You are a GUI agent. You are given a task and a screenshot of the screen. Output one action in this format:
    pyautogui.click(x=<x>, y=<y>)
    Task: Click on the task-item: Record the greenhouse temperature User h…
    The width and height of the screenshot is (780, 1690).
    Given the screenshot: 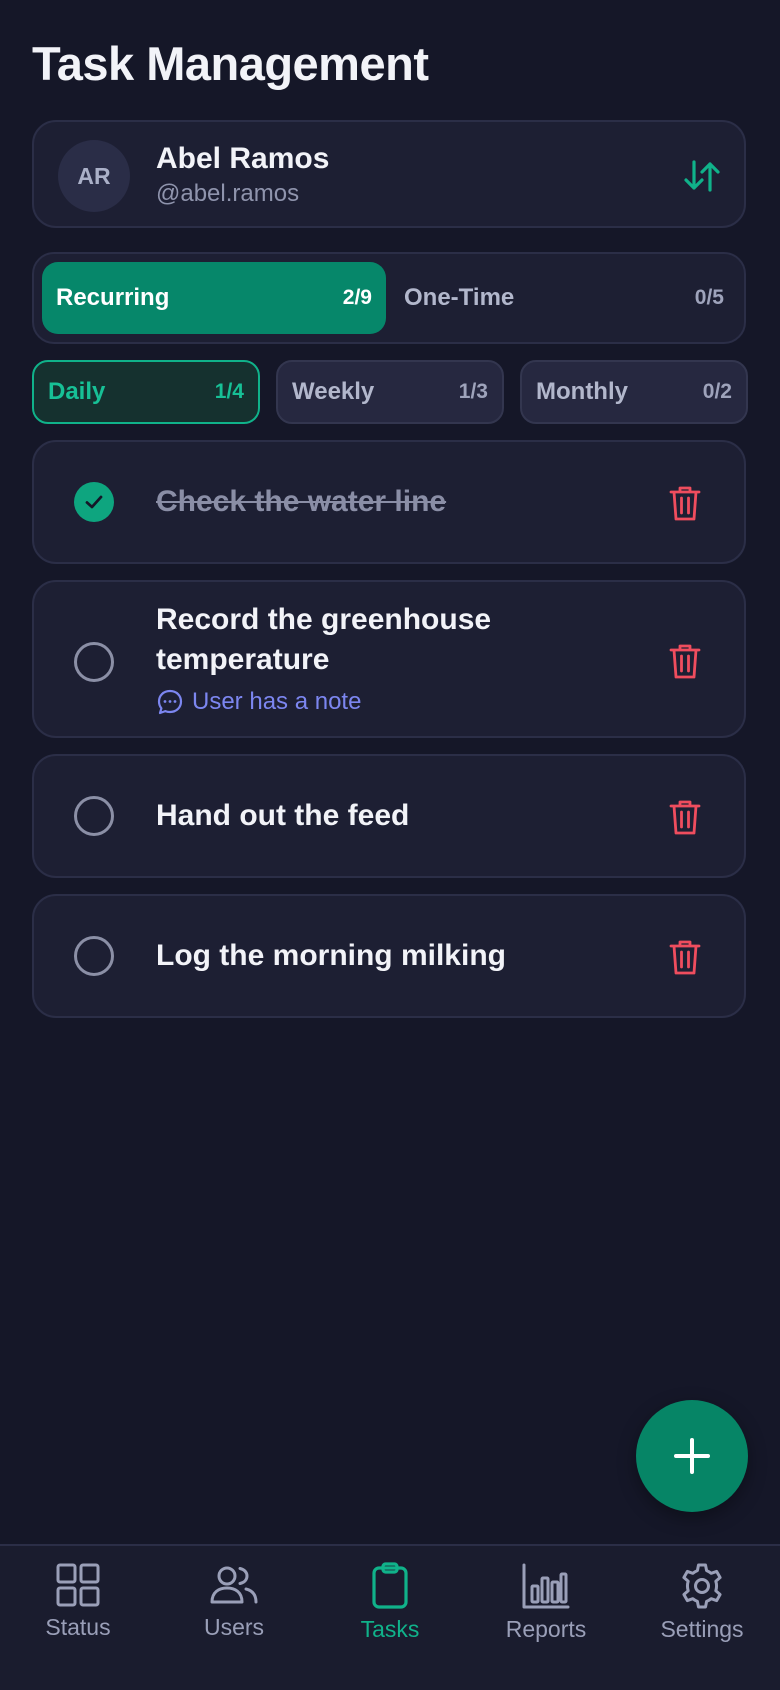 What is the action you would take?
    pyautogui.click(x=389, y=659)
    